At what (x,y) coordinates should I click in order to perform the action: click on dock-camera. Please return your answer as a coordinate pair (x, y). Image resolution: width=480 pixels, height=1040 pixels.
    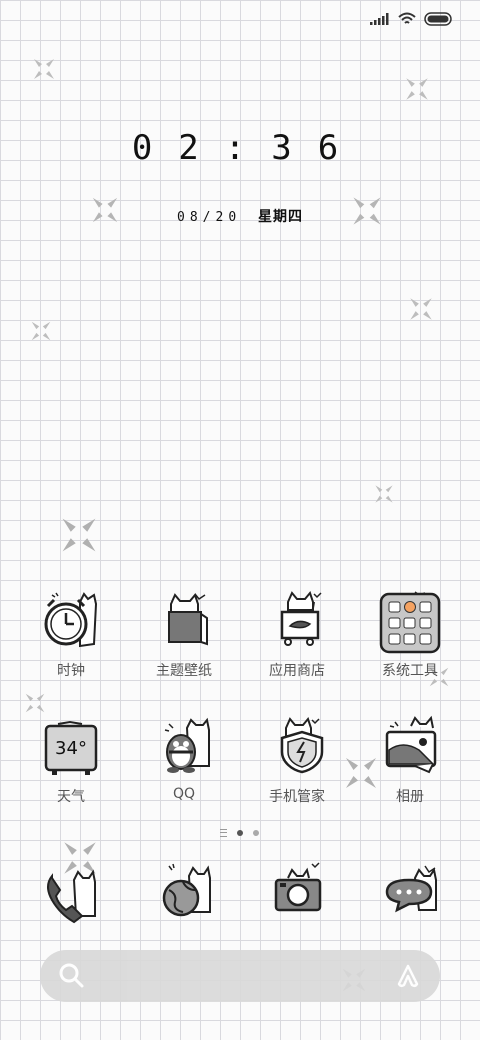
    Looking at the image, I should click on (297, 893).